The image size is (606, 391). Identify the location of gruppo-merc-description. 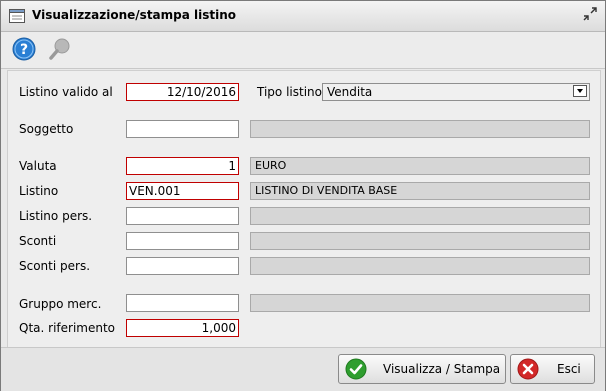
(420, 303).